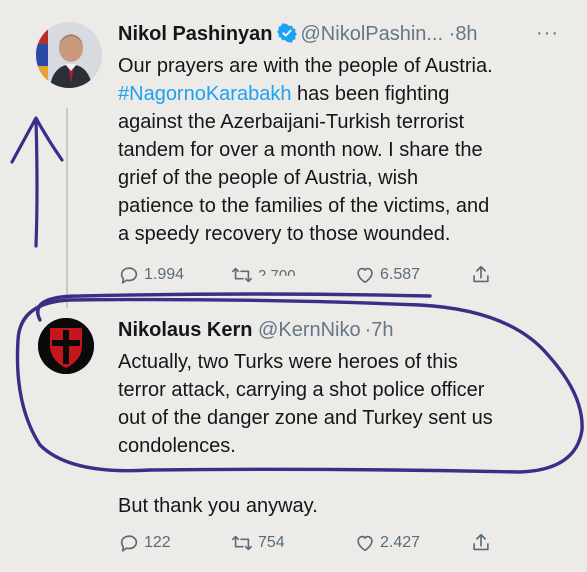  What do you see at coordinates (204, 94) in the screenshot?
I see `tweet1-hashtag-link: #NagornoKarabakh` at bounding box center [204, 94].